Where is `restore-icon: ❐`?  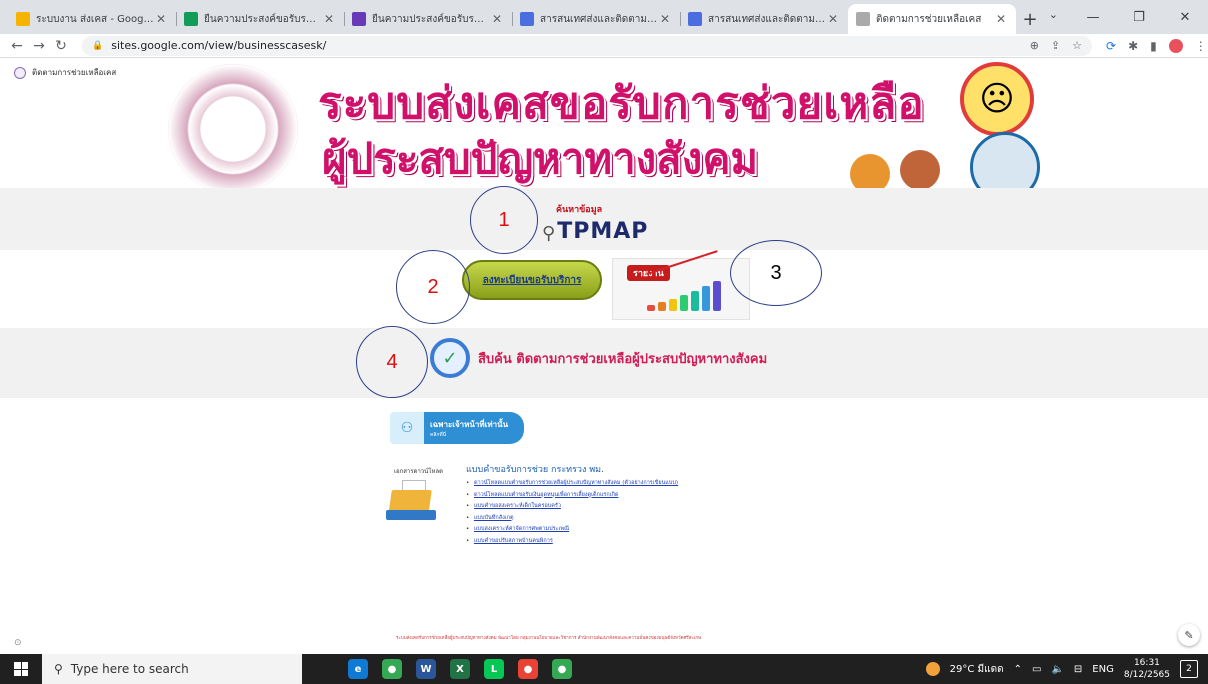
restore-icon: ❐ is located at coordinates (1139, 17).